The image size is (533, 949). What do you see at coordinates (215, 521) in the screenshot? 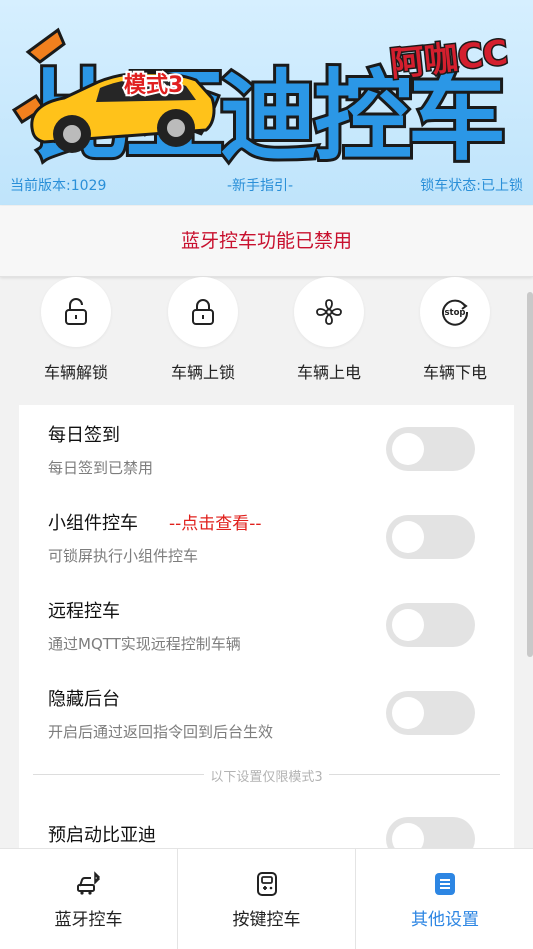
I see `view-details-link: --点击查看--` at bounding box center [215, 521].